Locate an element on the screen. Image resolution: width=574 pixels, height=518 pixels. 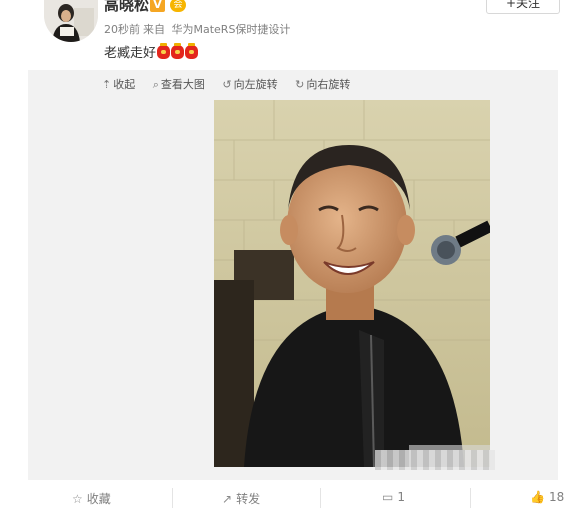
follow-button: +关注 is located at coordinates (523, 7).